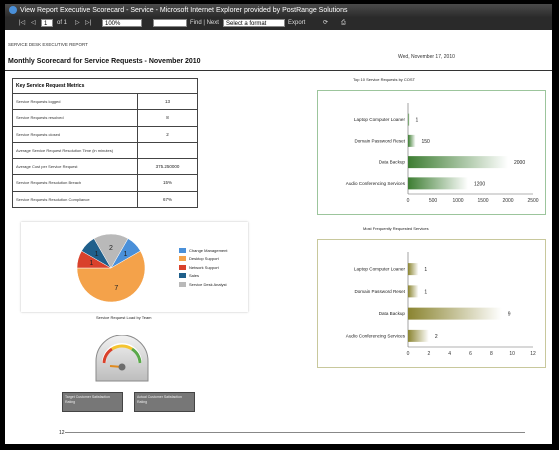 The height and width of the screenshot is (450, 559). I want to click on gauge-graphic, so click(122, 358).